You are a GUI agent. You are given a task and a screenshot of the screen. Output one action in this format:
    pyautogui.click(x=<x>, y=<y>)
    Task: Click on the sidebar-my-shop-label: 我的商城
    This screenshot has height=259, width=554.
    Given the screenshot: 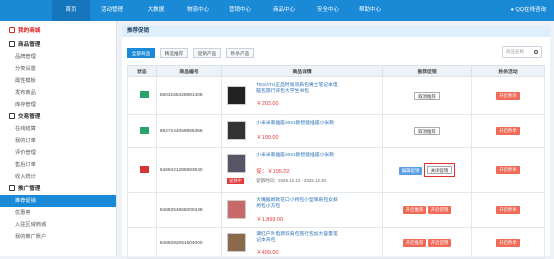 What is the action you would take?
    pyautogui.click(x=29, y=31)
    